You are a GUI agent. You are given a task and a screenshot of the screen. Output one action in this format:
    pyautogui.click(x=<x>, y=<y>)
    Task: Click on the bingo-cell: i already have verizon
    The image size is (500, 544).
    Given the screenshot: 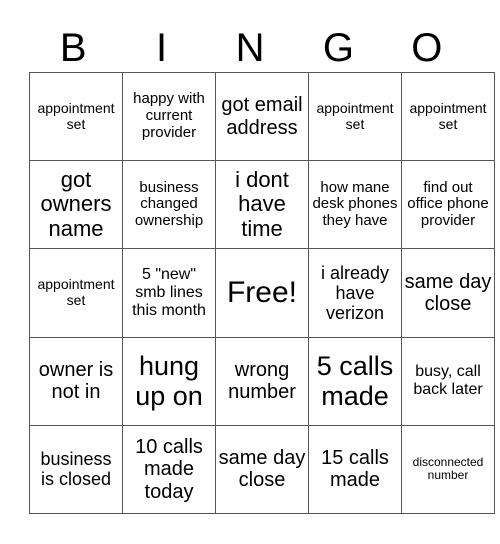 What is the action you would take?
    pyautogui.click(x=355, y=293)
    